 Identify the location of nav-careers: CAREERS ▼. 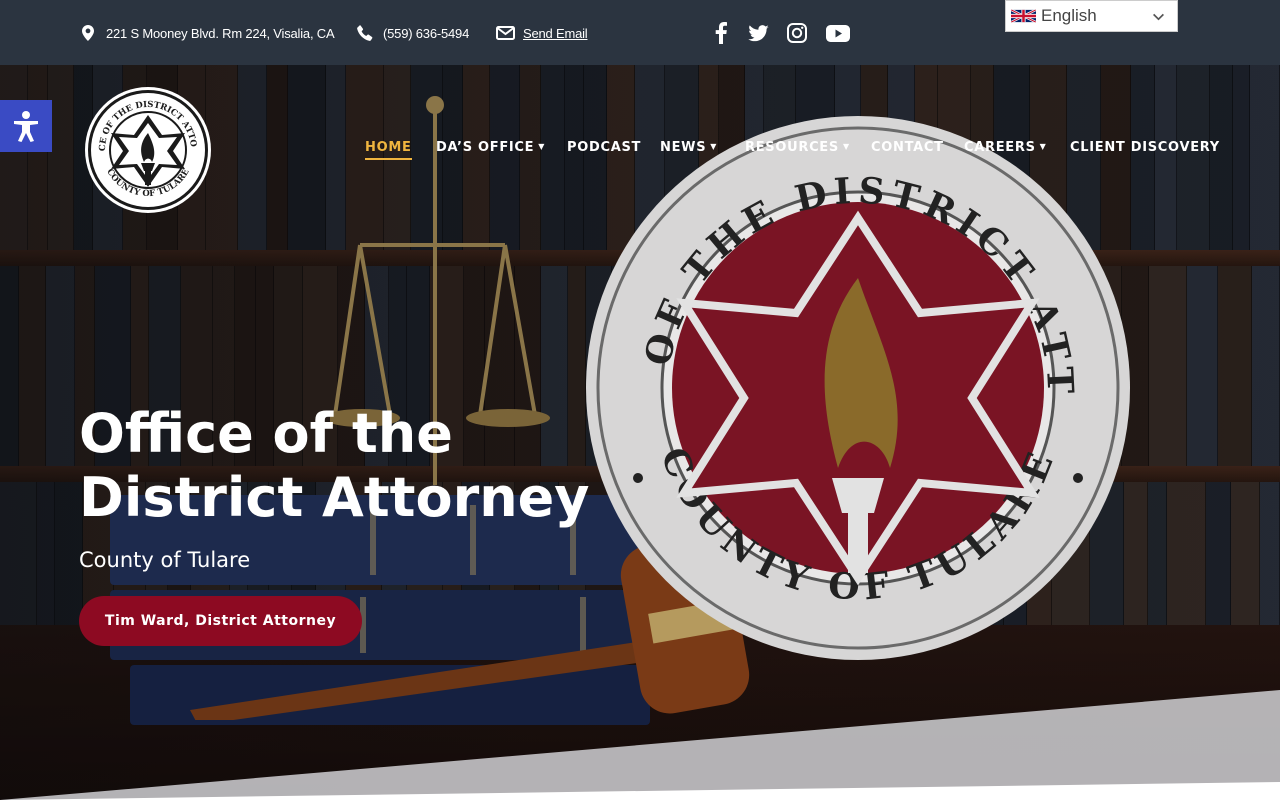
(1005, 147).